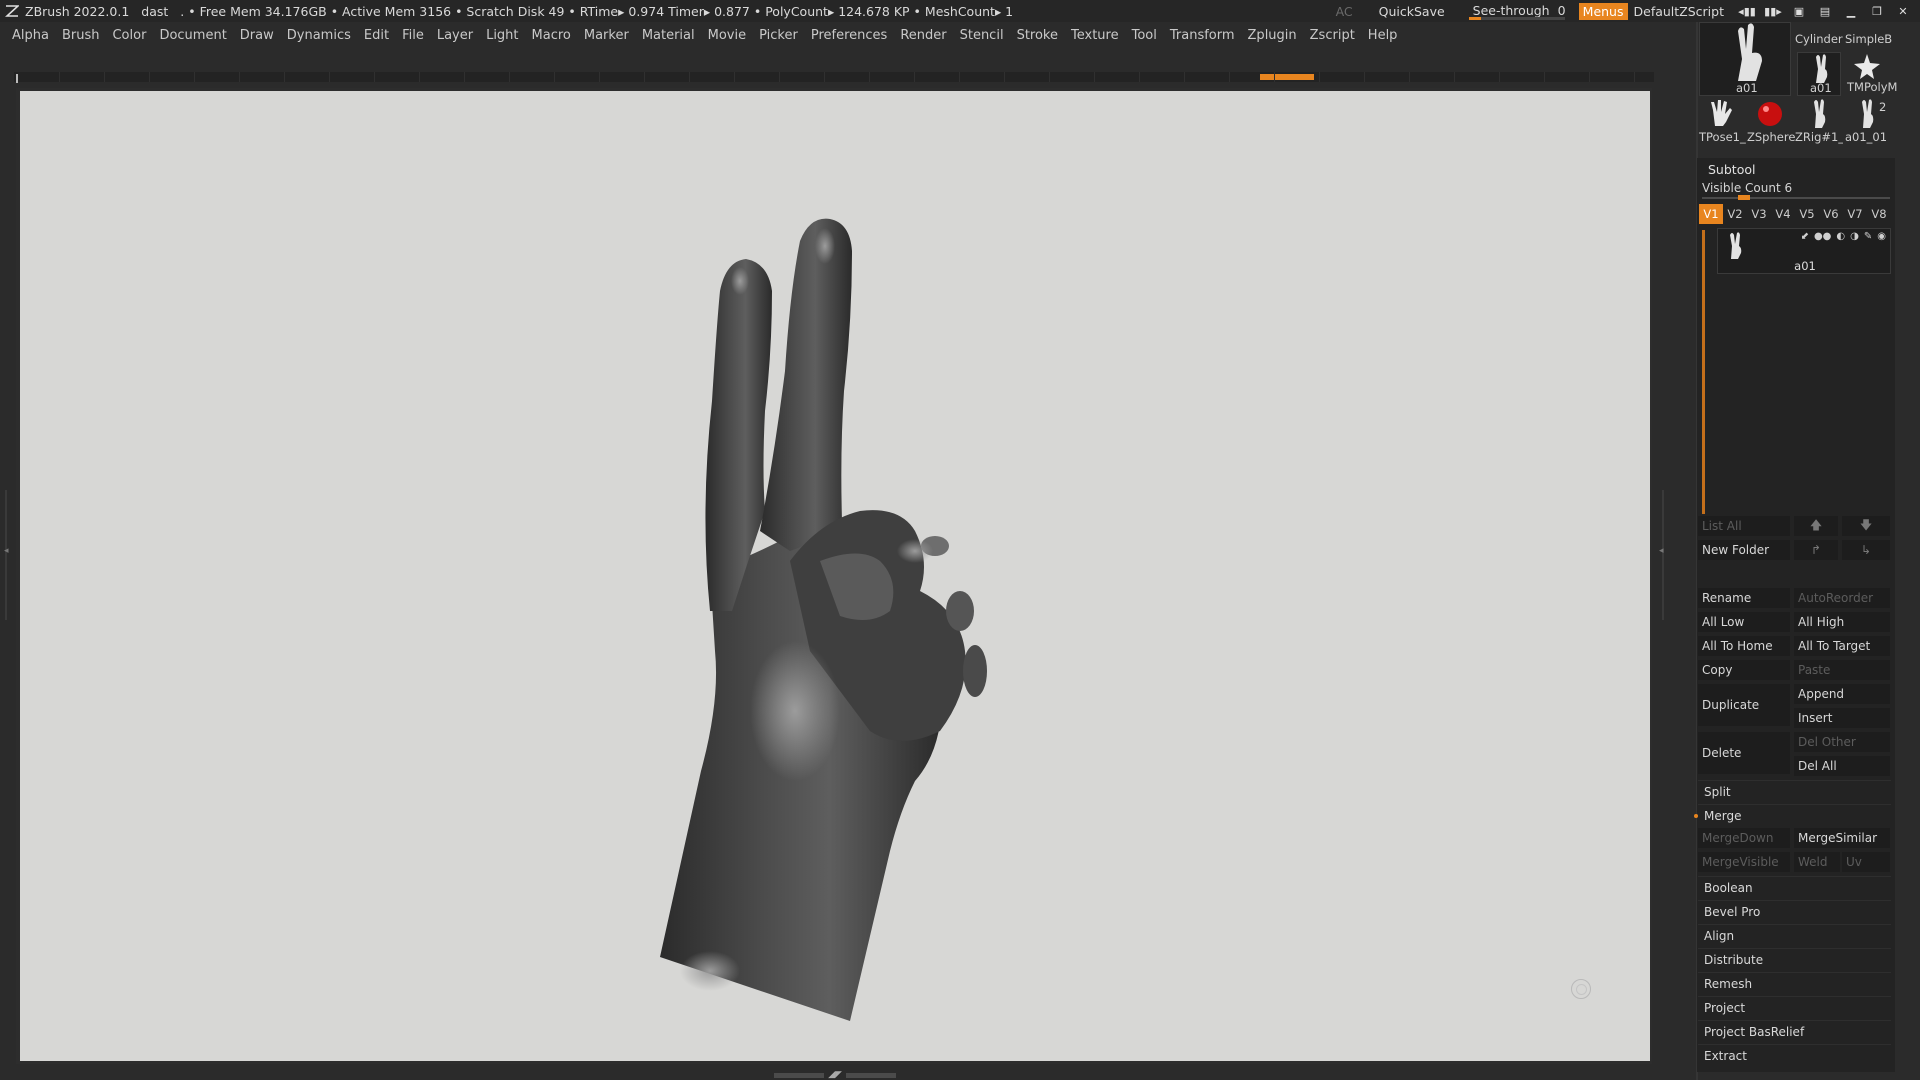  I want to click on menu-preferences: Preferences, so click(849, 35).